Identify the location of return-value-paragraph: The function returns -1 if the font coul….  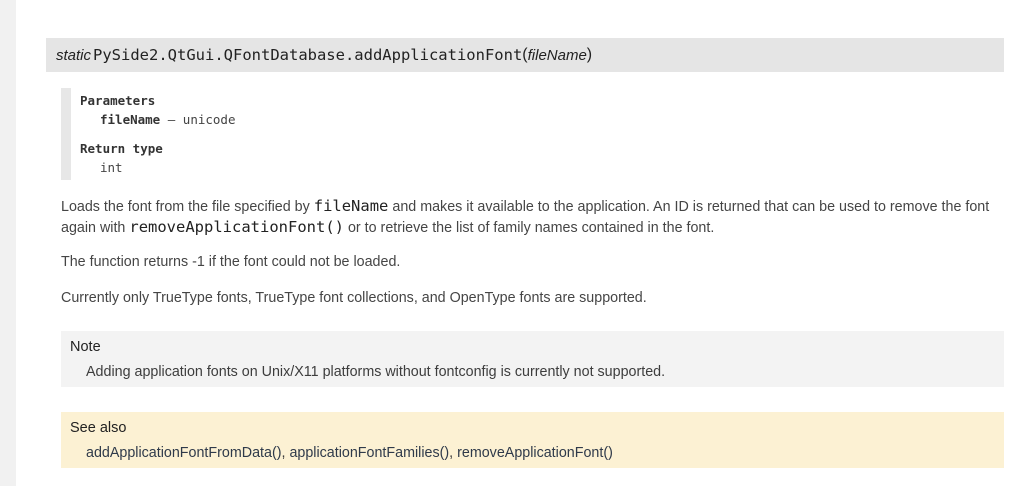
(231, 262).